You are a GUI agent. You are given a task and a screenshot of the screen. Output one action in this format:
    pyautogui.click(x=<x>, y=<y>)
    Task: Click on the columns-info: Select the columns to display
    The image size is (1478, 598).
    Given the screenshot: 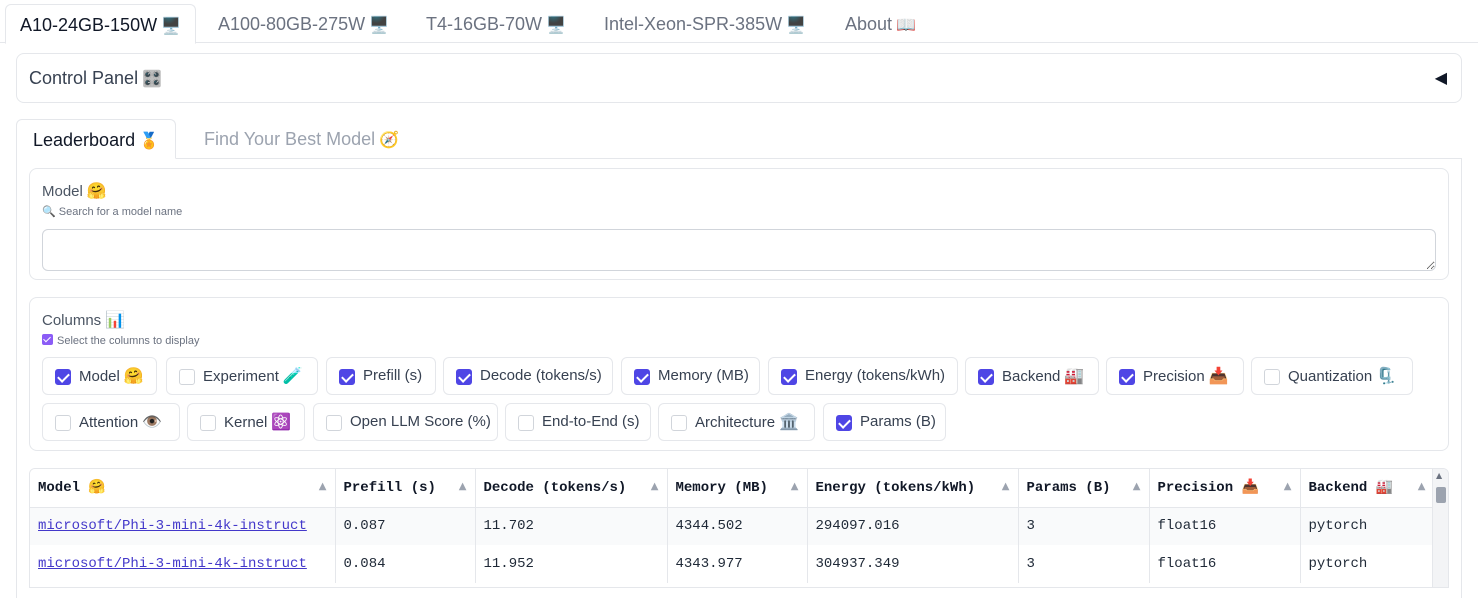 What is the action you would take?
    pyautogui.click(x=120, y=340)
    